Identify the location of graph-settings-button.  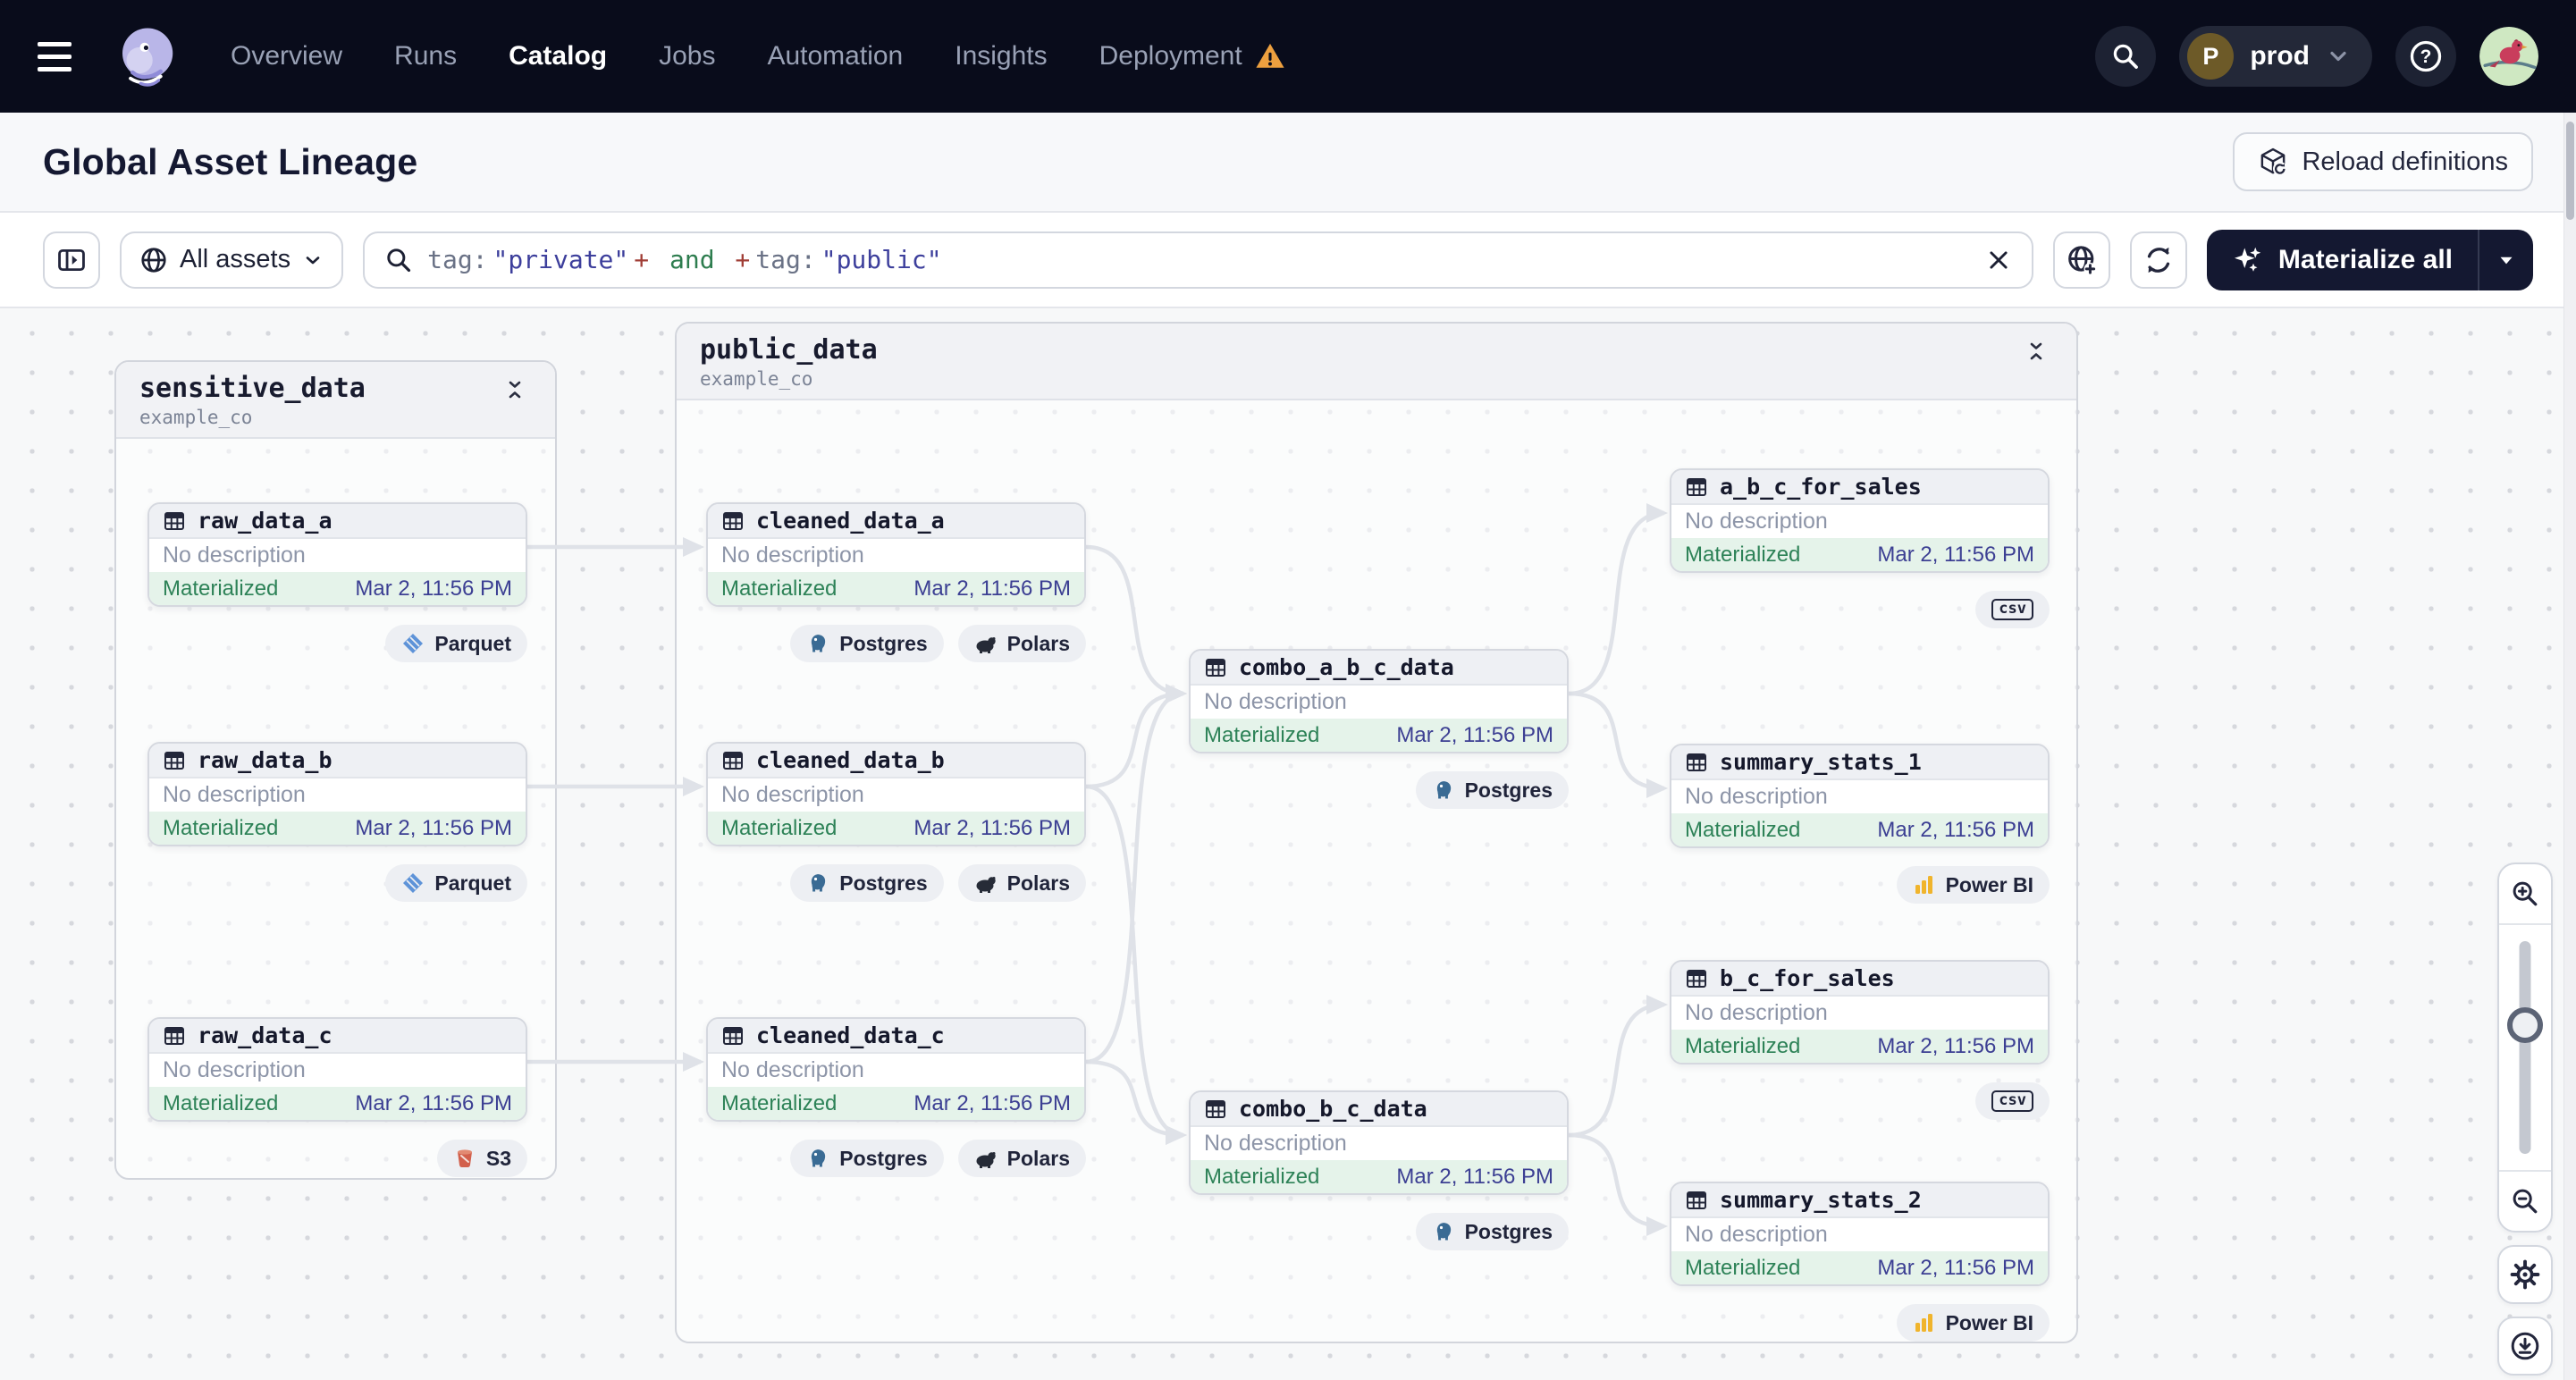
(2525, 1274).